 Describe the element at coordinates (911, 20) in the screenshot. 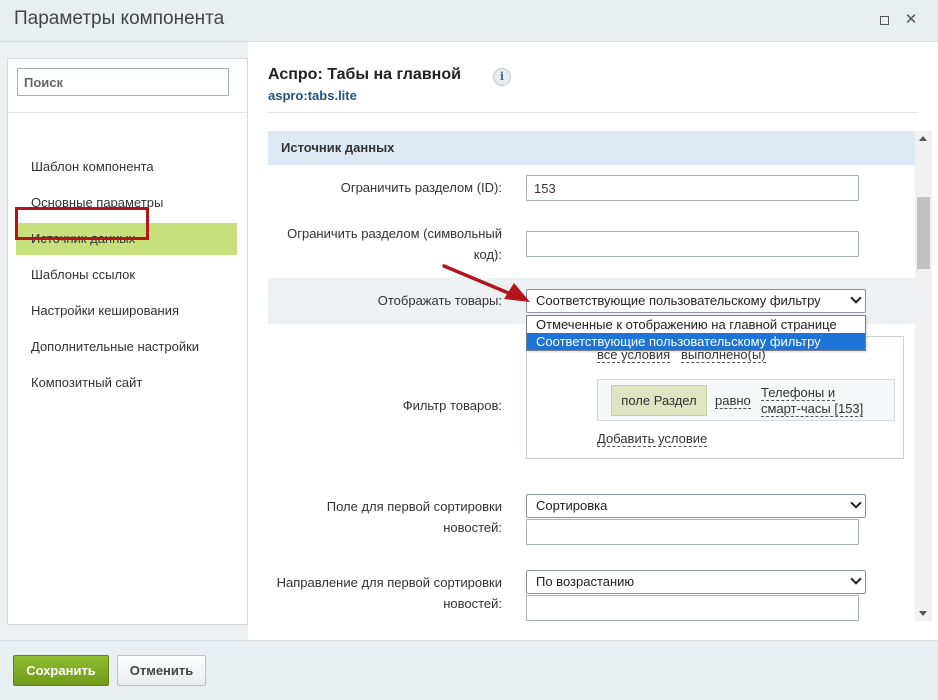

I see `close-icon: ✕` at that location.